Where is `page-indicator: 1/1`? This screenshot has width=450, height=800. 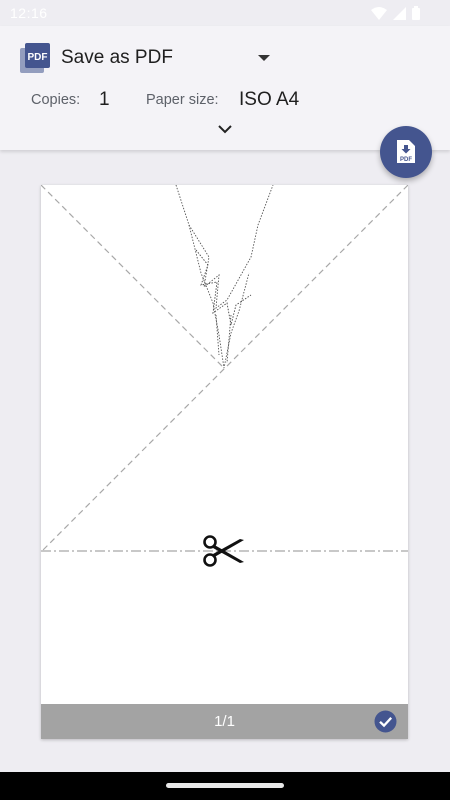 page-indicator: 1/1 is located at coordinates (224, 721).